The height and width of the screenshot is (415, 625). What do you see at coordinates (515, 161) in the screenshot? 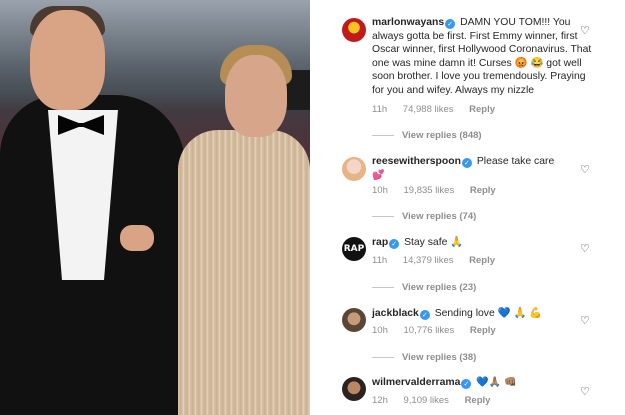
I see `comment-text: Please take care` at bounding box center [515, 161].